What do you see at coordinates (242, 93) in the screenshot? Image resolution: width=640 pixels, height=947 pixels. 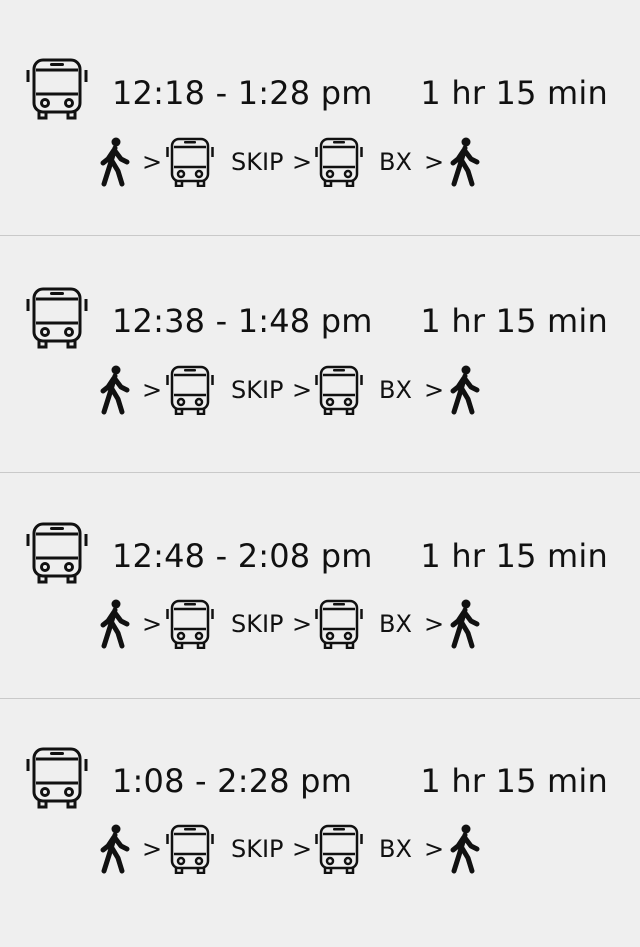 I see `trip-time: 12:18 - 1:28 pm` at bounding box center [242, 93].